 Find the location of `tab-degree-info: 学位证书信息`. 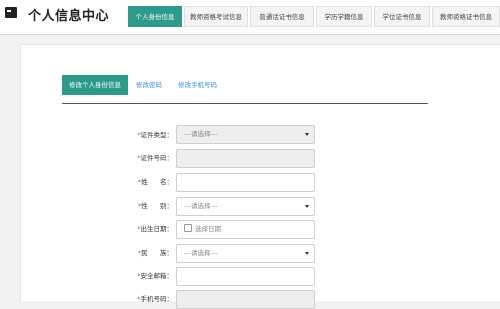

tab-degree-info: 学位证书信息 is located at coordinates (402, 16).